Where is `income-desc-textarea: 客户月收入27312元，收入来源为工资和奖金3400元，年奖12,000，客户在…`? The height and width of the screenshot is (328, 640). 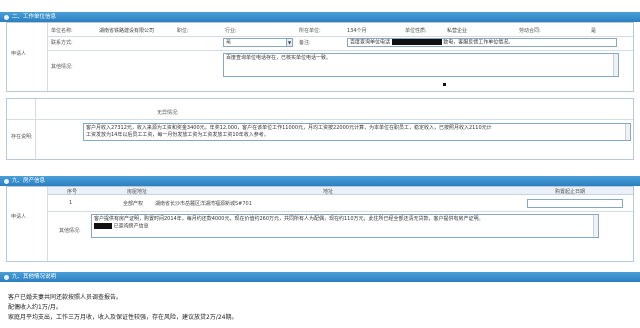 income-desc-textarea: 客户月收入27312元，收入来源为工资和奖金3400元，年奖12,000，客户在… is located at coordinates (357, 132).